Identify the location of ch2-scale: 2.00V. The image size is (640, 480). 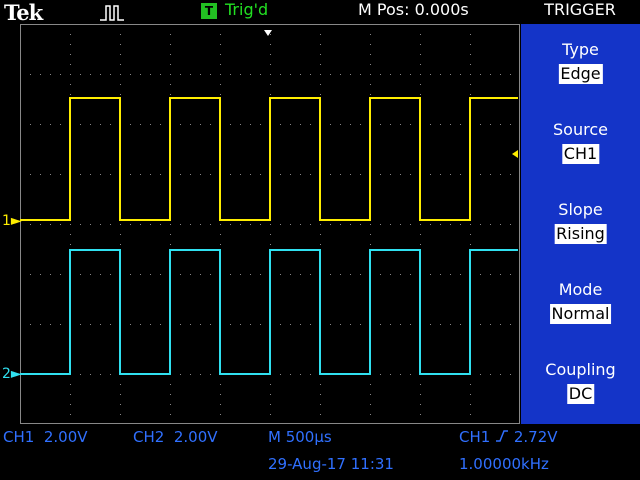
(195, 437).